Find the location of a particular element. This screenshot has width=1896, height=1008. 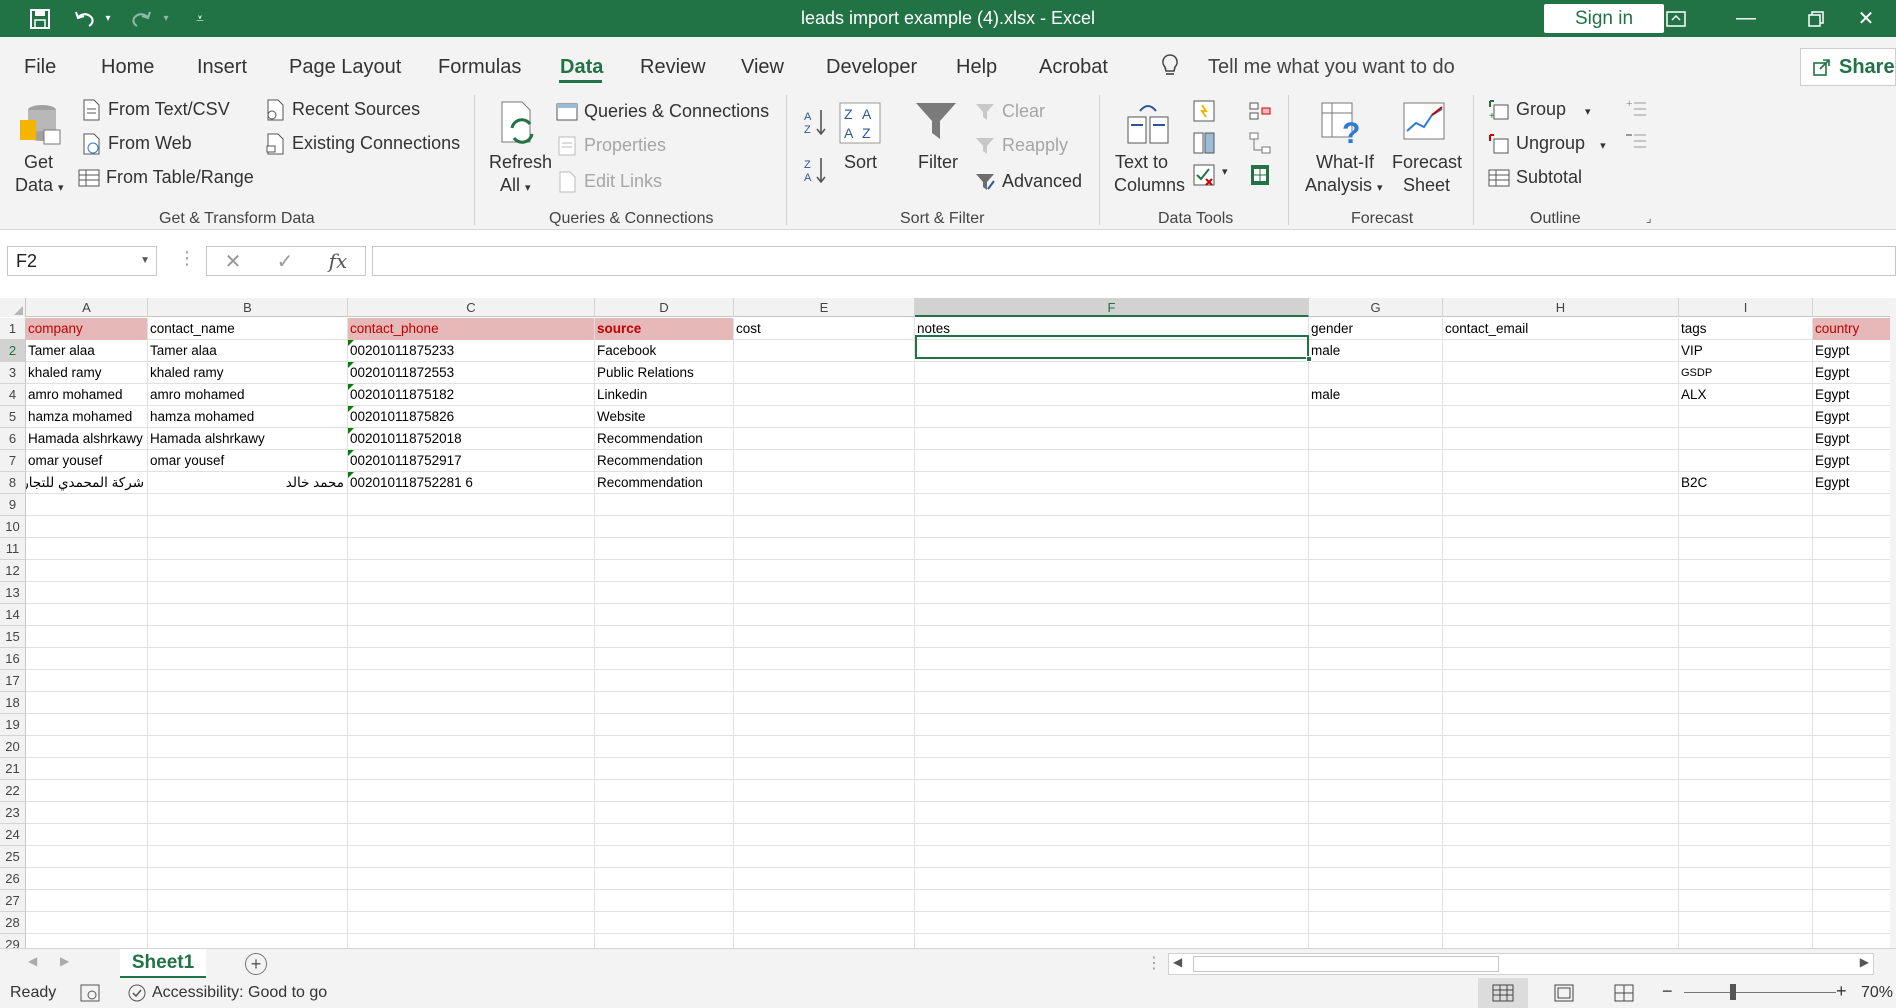

cell-b4: amro mohamed is located at coordinates (247, 395).